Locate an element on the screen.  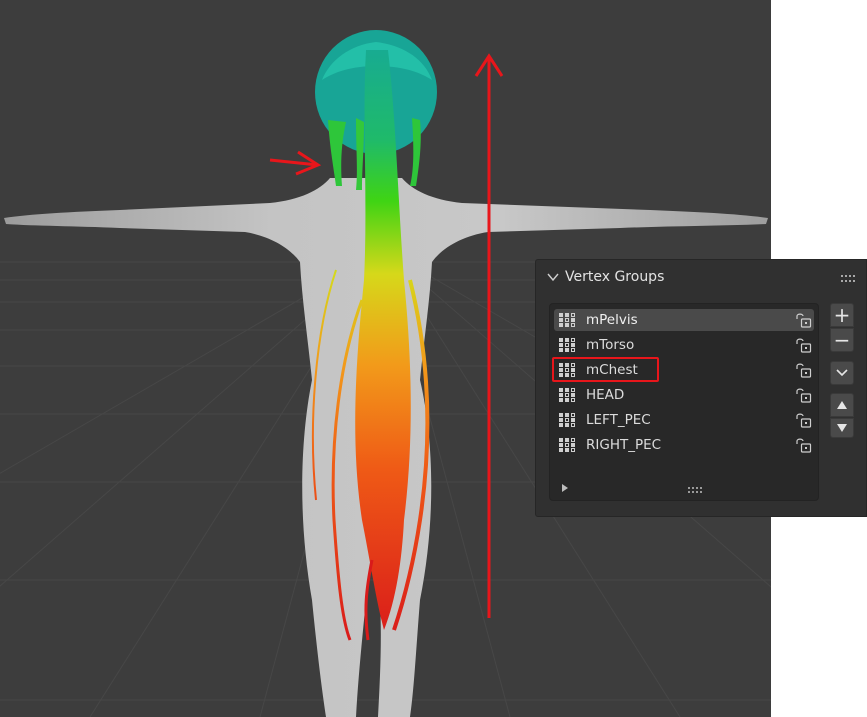
triangle-right-icon is located at coordinates (565, 488).